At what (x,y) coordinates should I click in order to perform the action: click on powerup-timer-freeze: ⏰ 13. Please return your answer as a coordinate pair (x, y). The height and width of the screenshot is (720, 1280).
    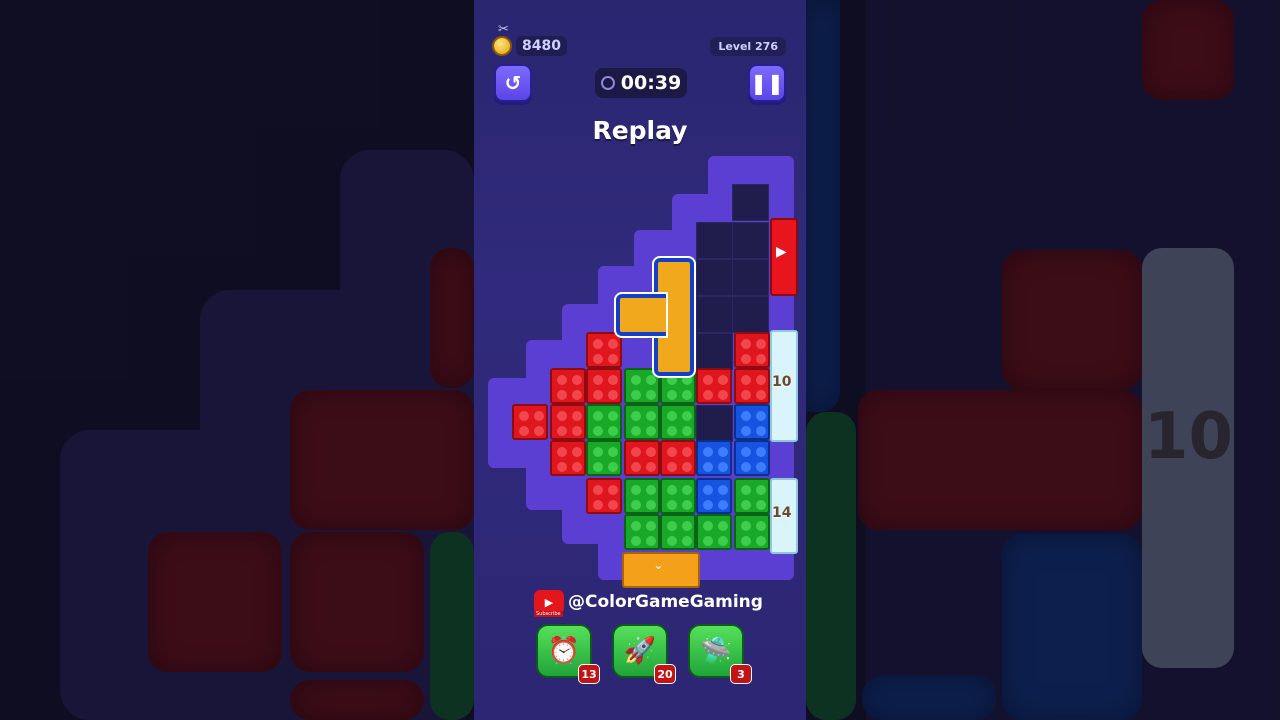
    Looking at the image, I should click on (568, 654).